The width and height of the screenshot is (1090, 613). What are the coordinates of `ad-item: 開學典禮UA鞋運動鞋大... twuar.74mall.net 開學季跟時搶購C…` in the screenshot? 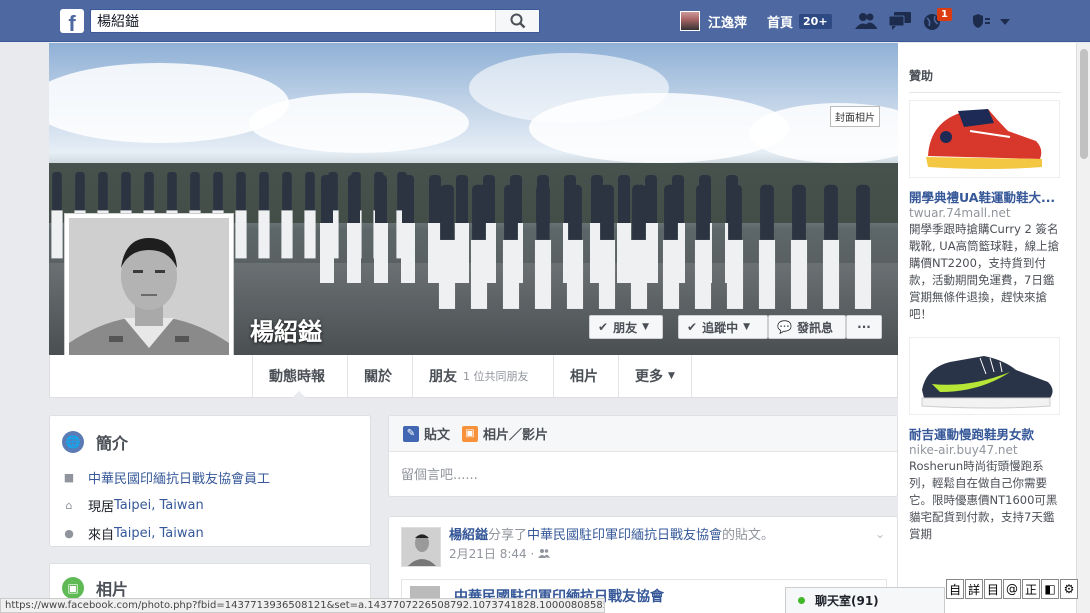 It's located at (984, 211).